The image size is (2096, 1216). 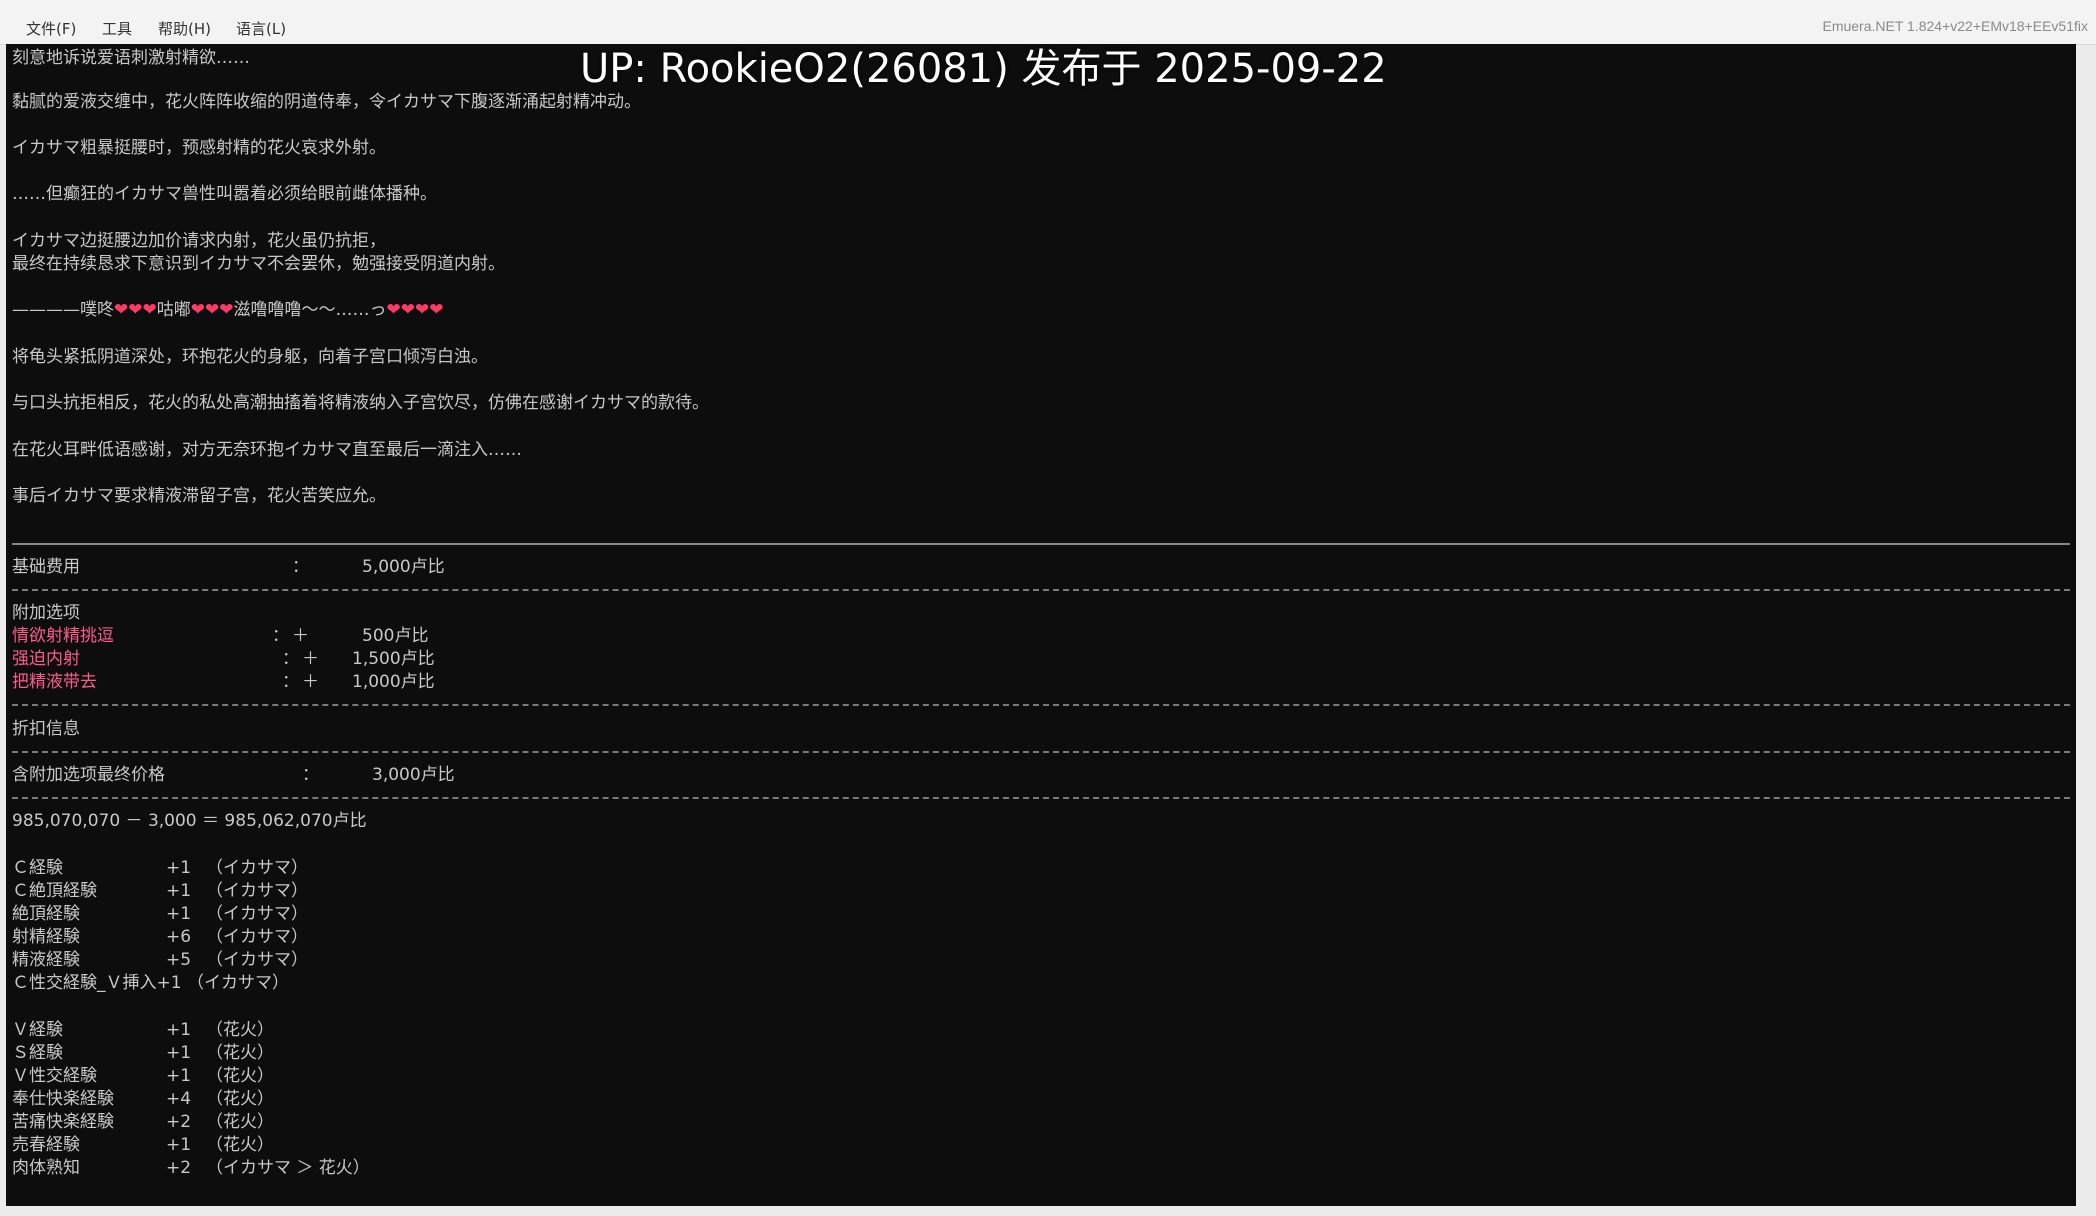 What do you see at coordinates (37, 1053) in the screenshot?
I see `exp-label: Ｓ経験` at bounding box center [37, 1053].